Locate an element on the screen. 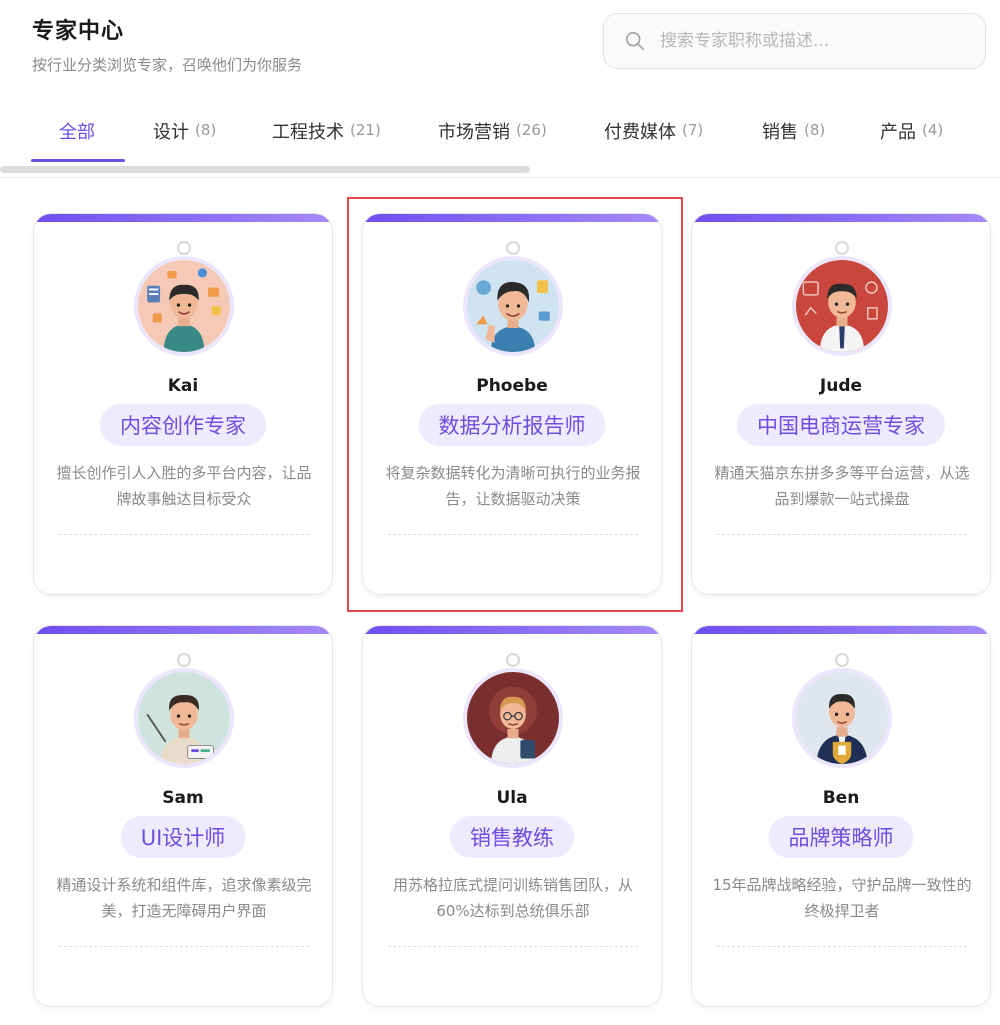 The height and width of the screenshot is (1025, 1000). expert-name: Ula is located at coordinates (512, 798).